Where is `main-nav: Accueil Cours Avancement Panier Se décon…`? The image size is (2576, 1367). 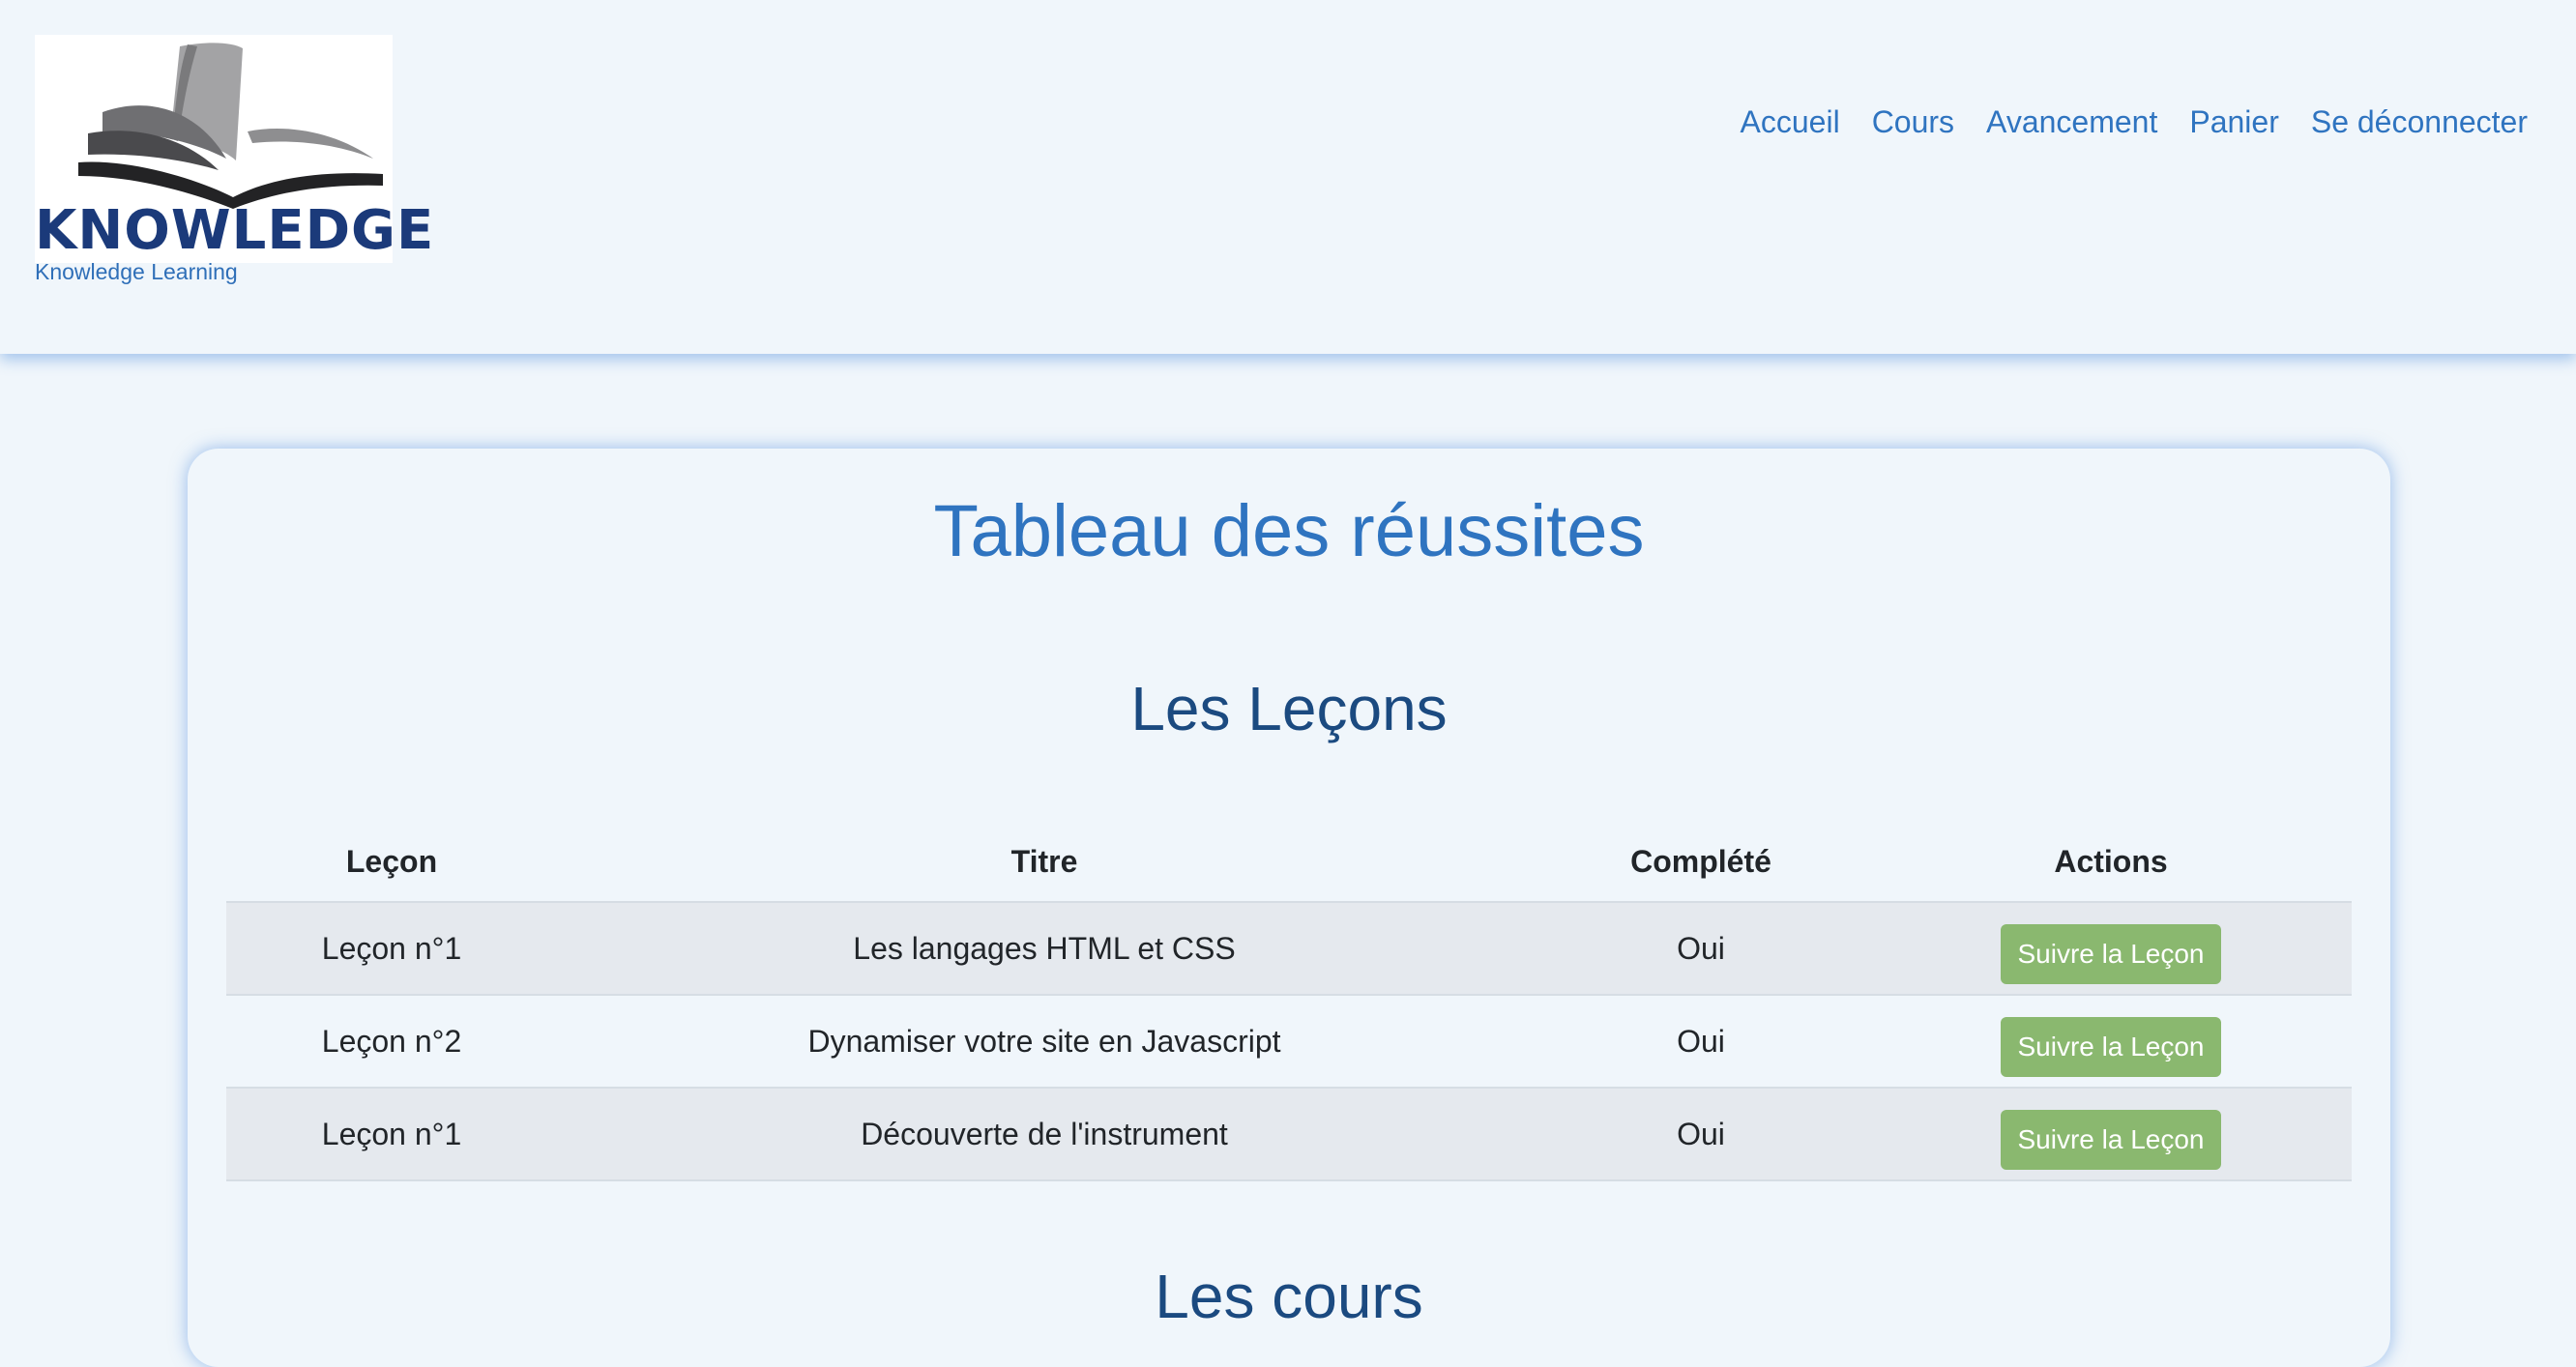
main-nav: Accueil Cours Avancement Panier Se décon… is located at coordinates (2134, 122).